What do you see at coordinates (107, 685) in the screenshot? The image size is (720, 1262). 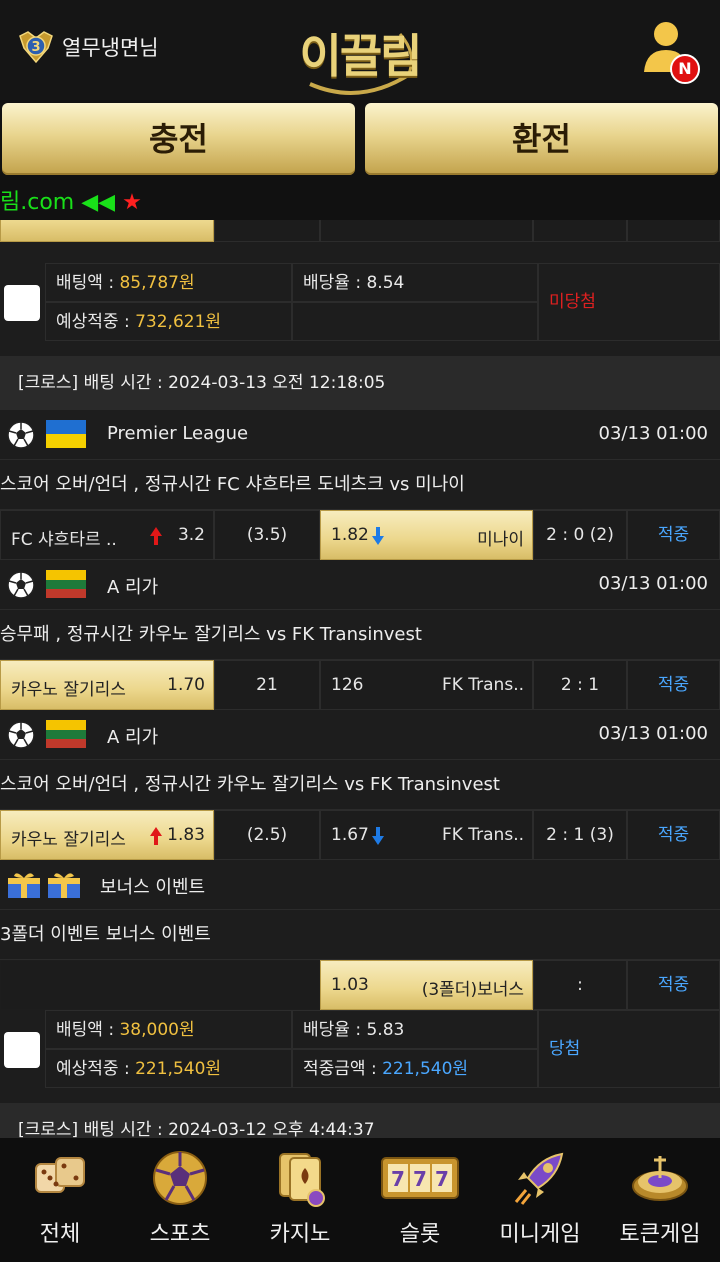 I see `home-odds-cell: 카우노 잘기리스 1.70` at bounding box center [107, 685].